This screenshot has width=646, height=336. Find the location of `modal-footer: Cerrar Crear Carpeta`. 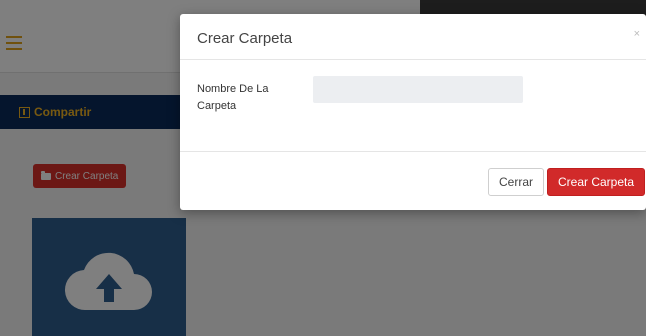

modal-footer: Cerrar Crear Carpeta is located at coordinates (413, 180).